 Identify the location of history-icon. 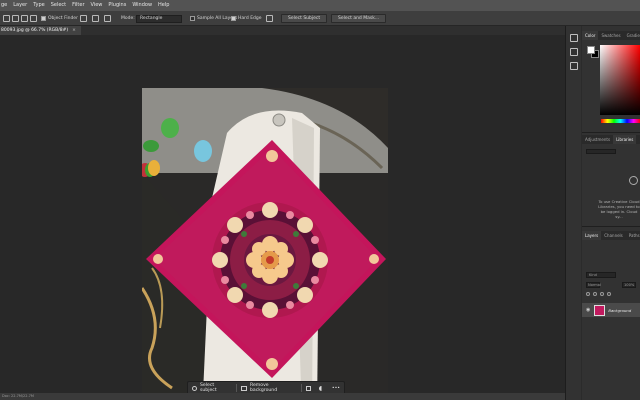
(574, 38).